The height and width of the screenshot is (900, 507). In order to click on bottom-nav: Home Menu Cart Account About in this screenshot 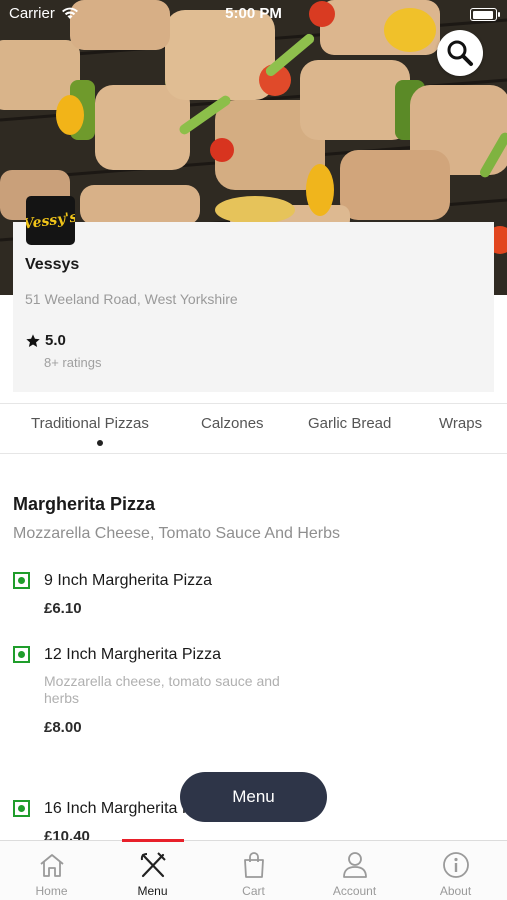, I will do `click(253, 870)`.